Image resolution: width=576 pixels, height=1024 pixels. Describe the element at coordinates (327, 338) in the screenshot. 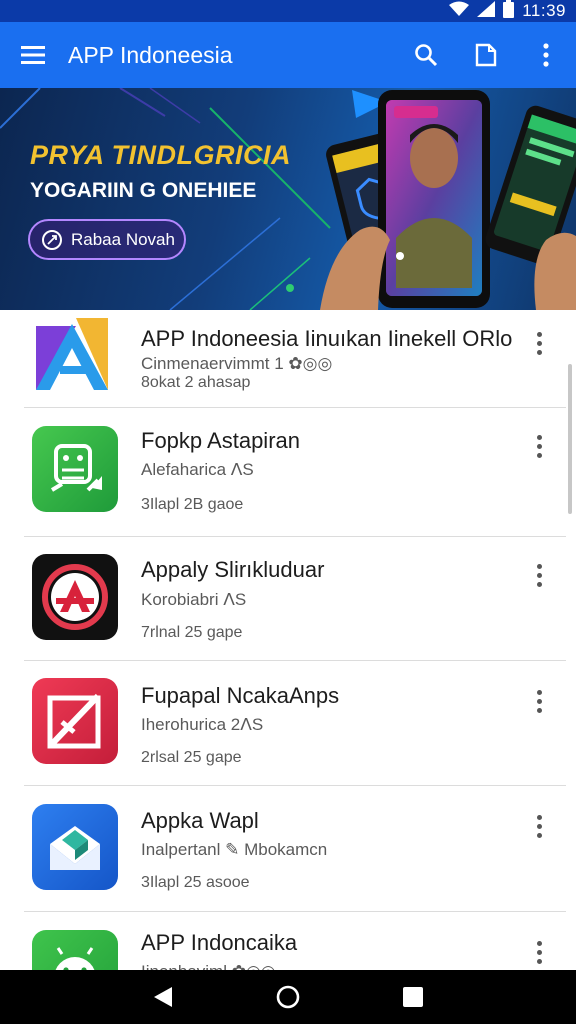

I see `app-name: APP Indoneesia Iinuıkan Iinekell ORlo` at that location.